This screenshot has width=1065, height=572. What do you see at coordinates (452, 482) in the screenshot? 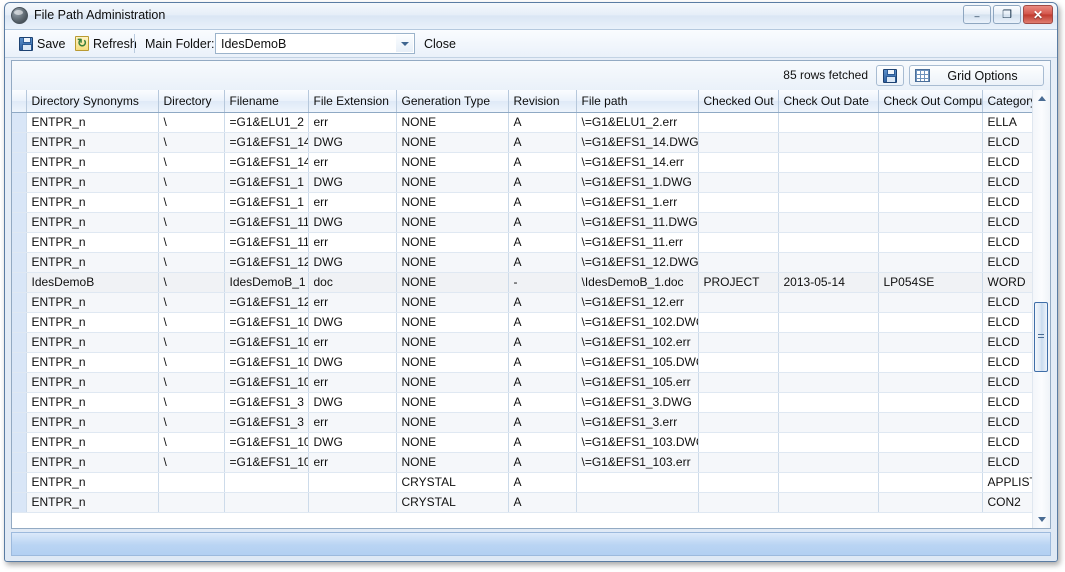
I see `table-cell: CRYSTAL` at bounding box center [452, 482].